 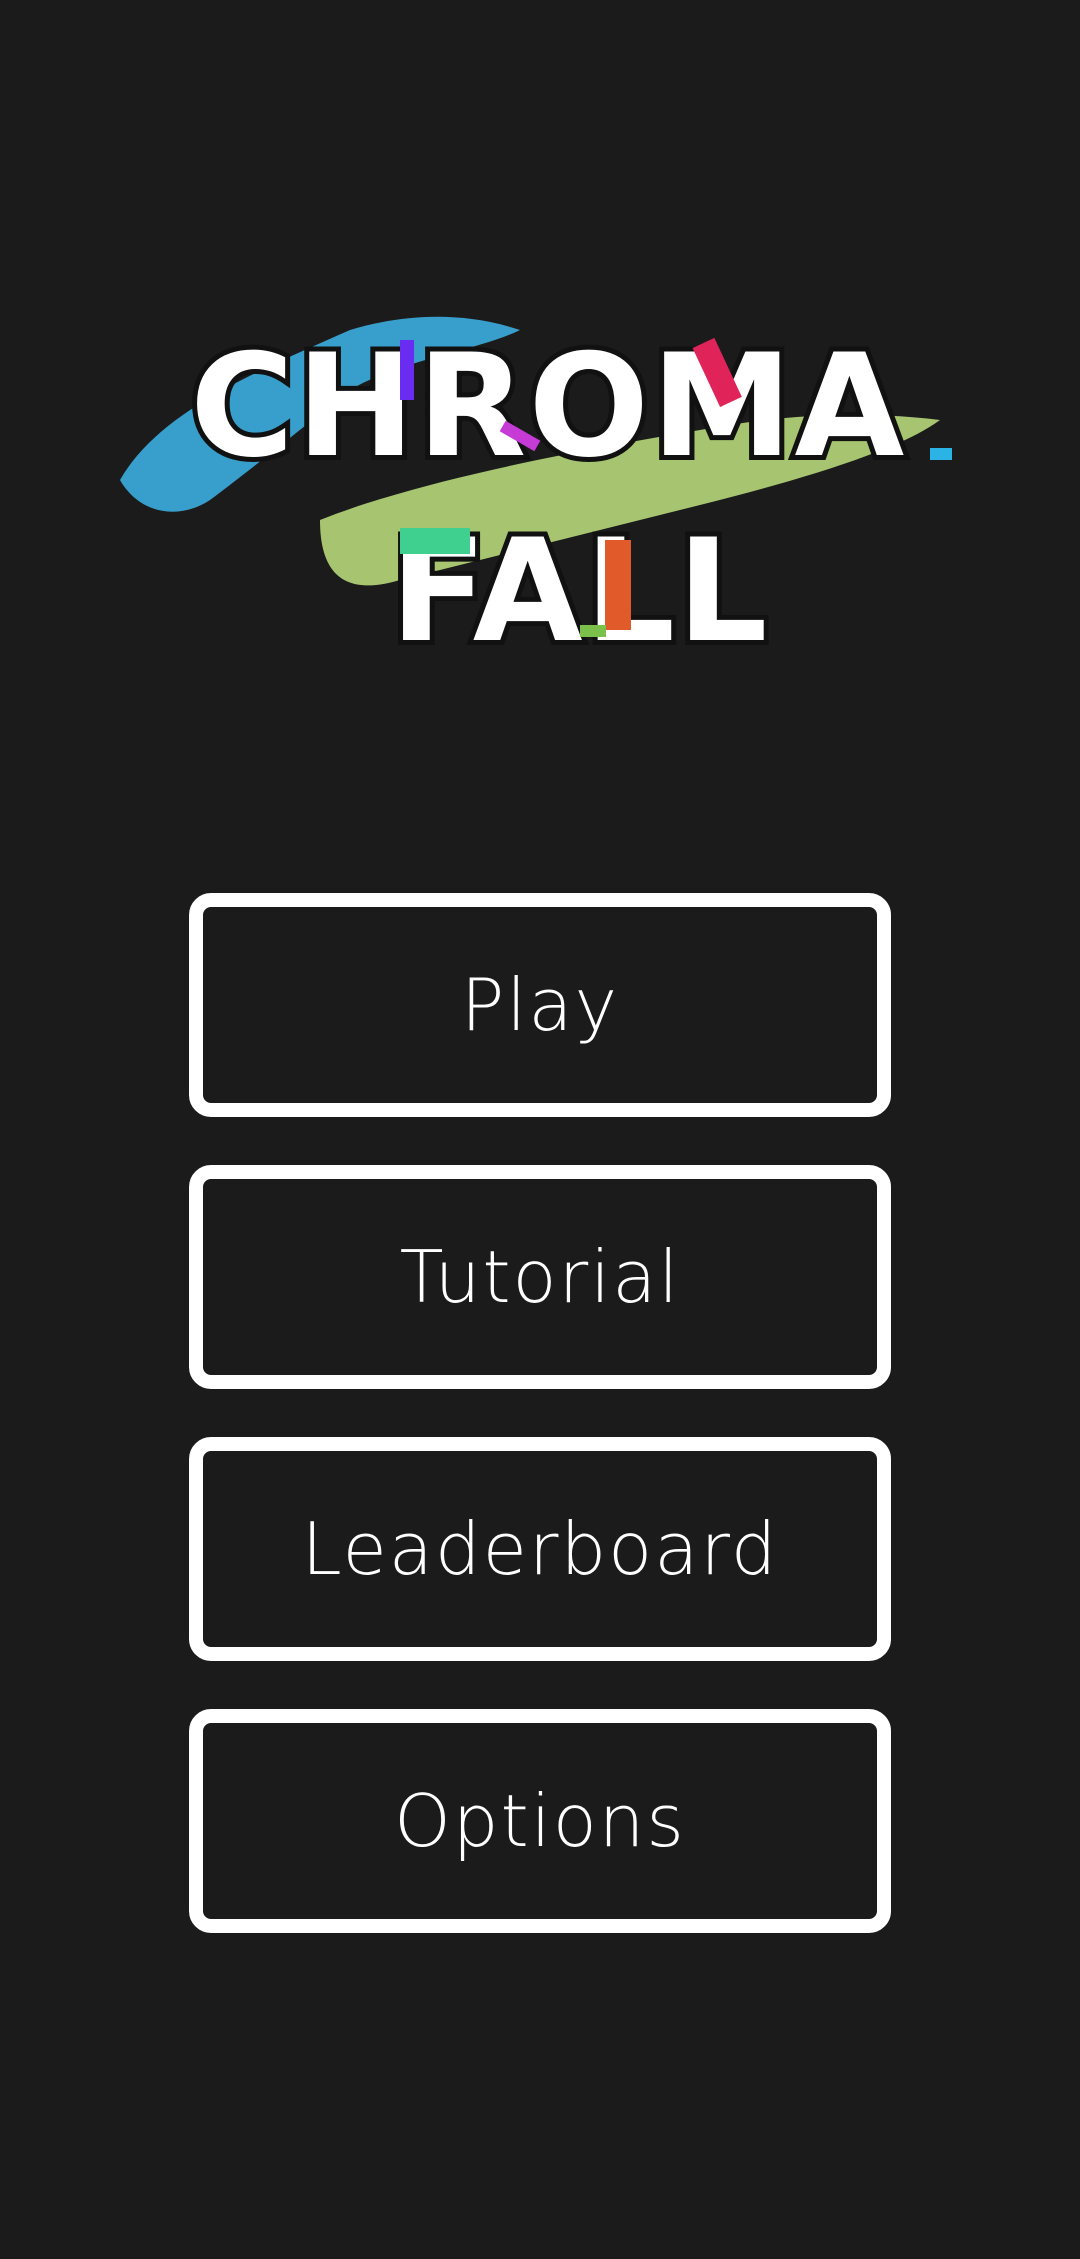 What do you see at coordinates (618, 585) in the screenshot?
I see `accent-orange-sliver` at bounding box center [618, 585].